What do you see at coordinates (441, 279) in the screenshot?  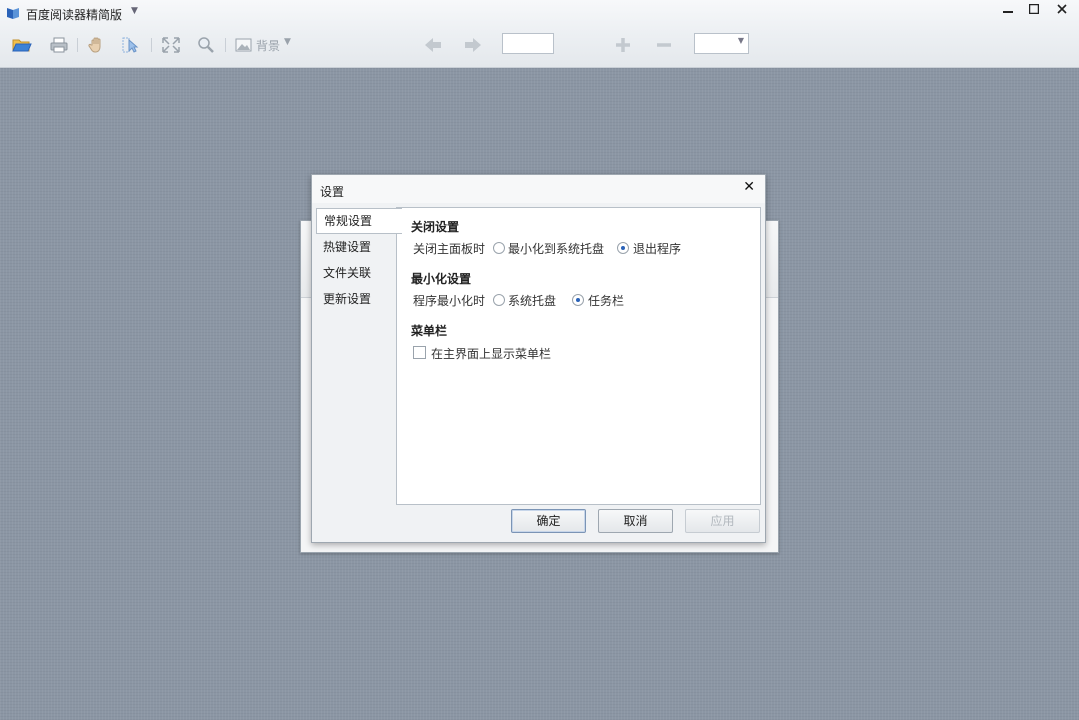 I see `minimize-settings-title: 最小化设置` at bounding box center [441, 279].